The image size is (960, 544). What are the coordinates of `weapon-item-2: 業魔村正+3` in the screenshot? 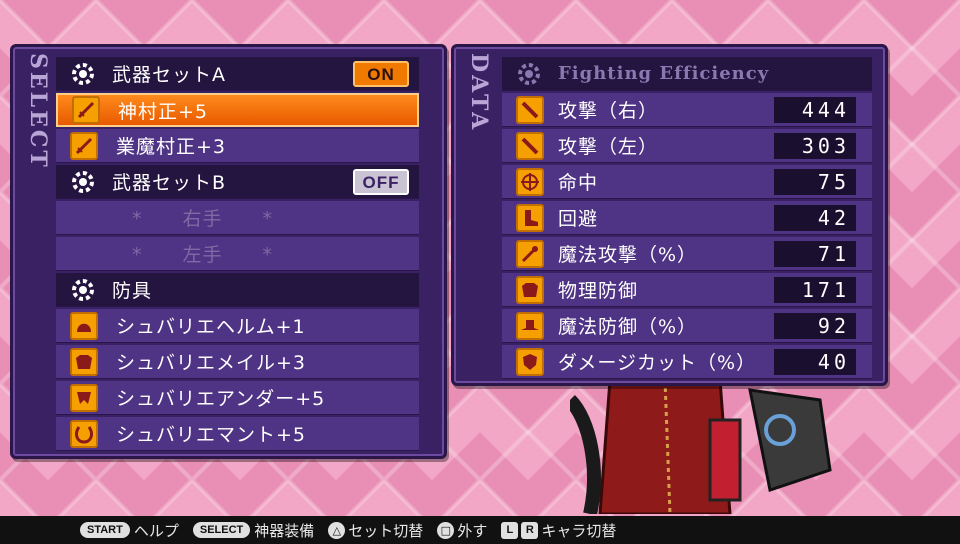 It's located at (237, 146).